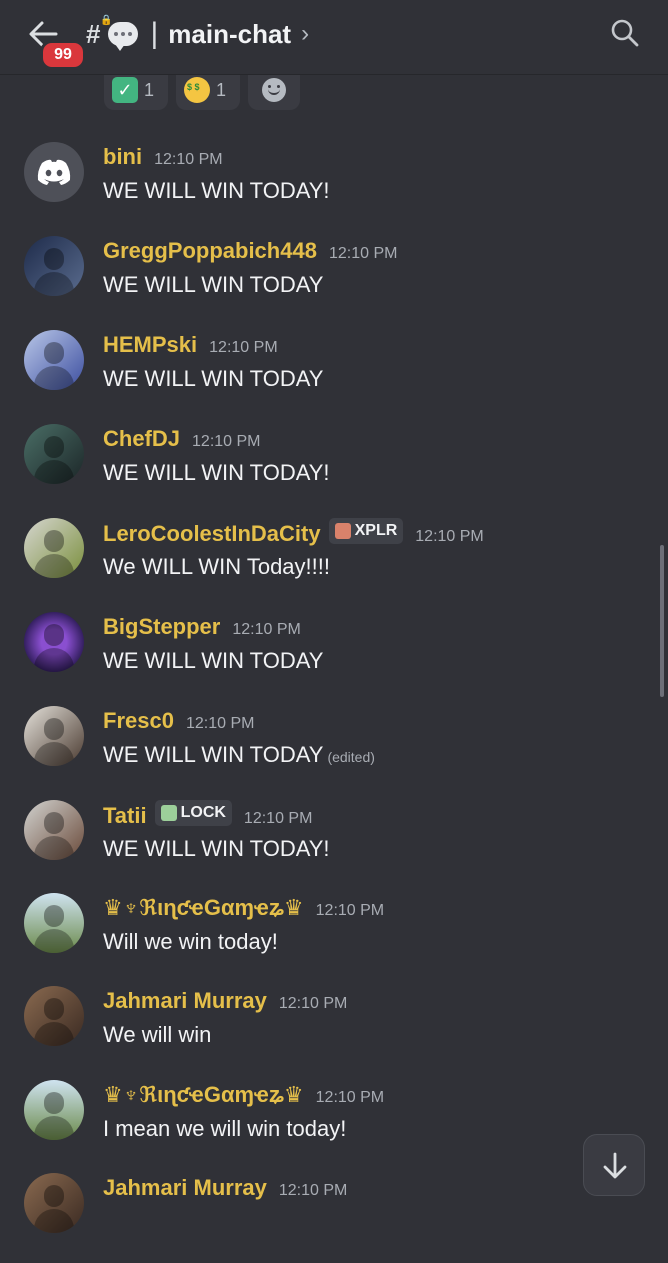  I want to click on reaction-money-face: 1, so click(208, 90).